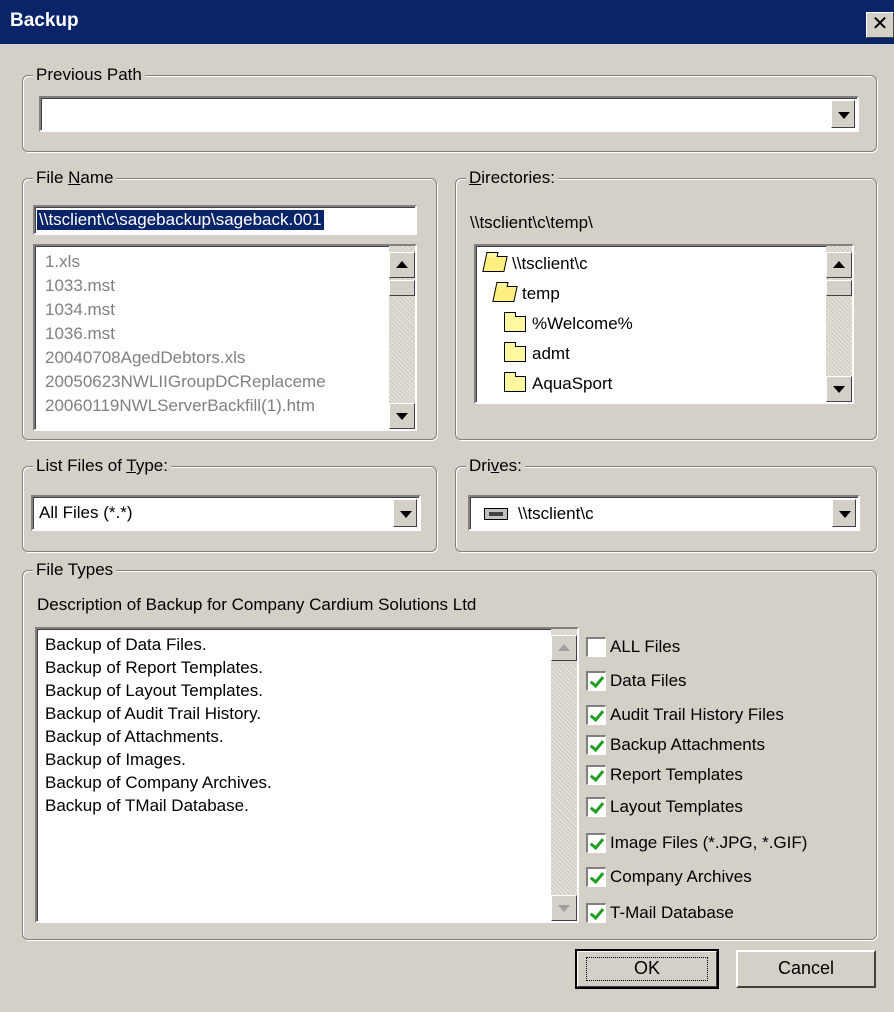  Describe the element at coordinates (147, 805) in the screenshot. I see `description-line: Backup of TMail Database.` at that location.